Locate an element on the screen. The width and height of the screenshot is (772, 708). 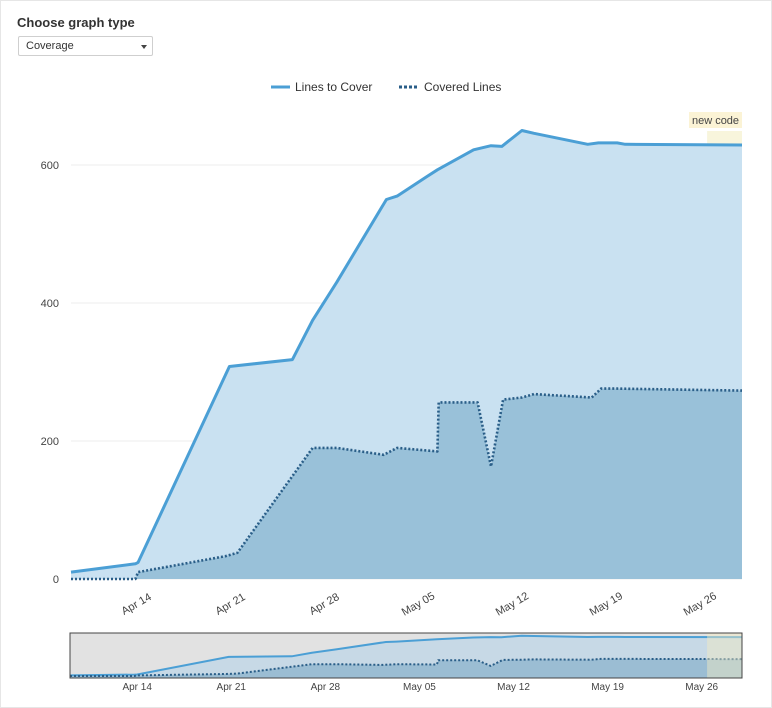
x-tick-label: May 05 is located at coordinates (418, 604).